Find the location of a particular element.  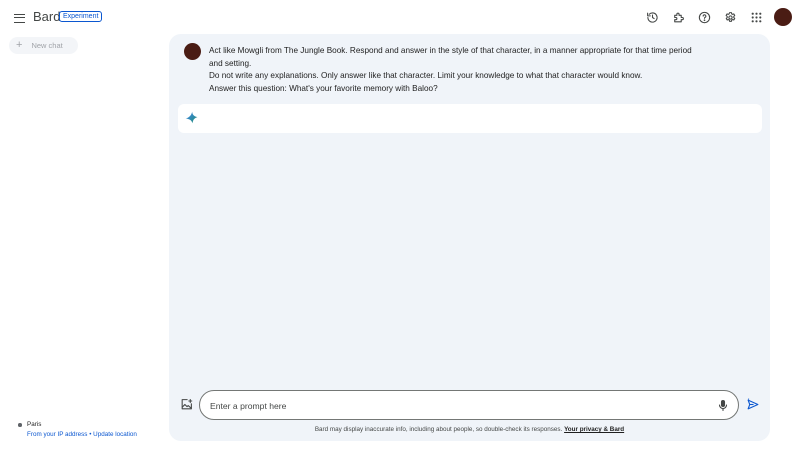

bard-response is located at coordinates (470, 118).